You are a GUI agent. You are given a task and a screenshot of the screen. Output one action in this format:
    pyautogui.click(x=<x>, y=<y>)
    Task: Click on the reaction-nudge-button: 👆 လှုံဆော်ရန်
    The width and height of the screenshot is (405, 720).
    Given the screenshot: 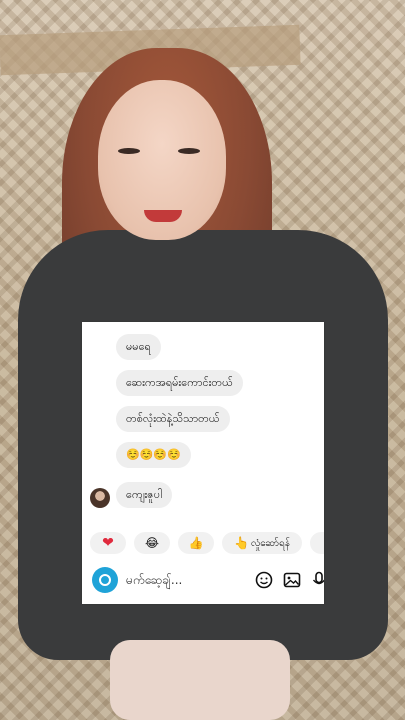 What is the action you would take?
    pyautogui.click(x=262, y=543)
    